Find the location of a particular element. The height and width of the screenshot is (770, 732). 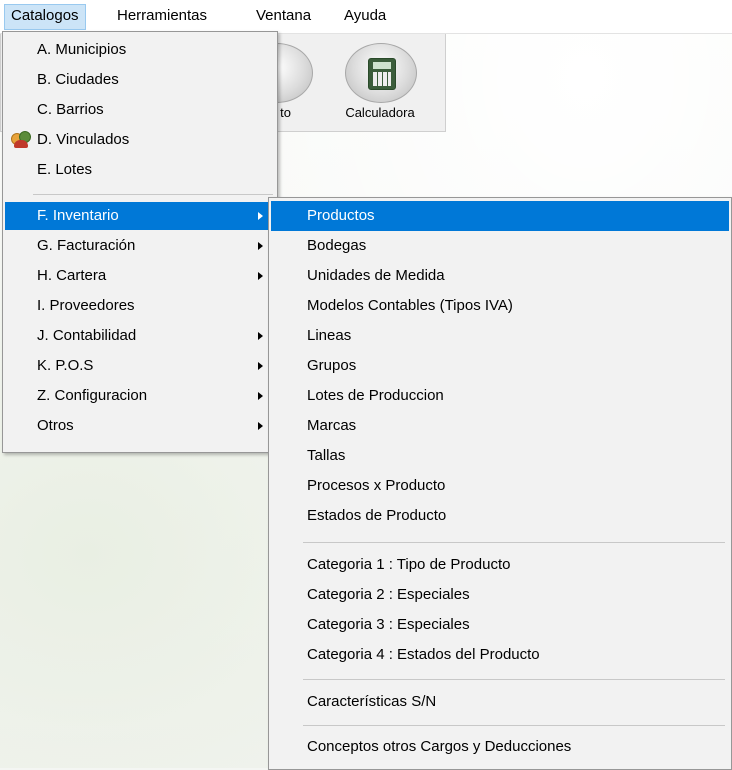

menu-item-cartera: H. Cartera is located at coordinates (140, 276).